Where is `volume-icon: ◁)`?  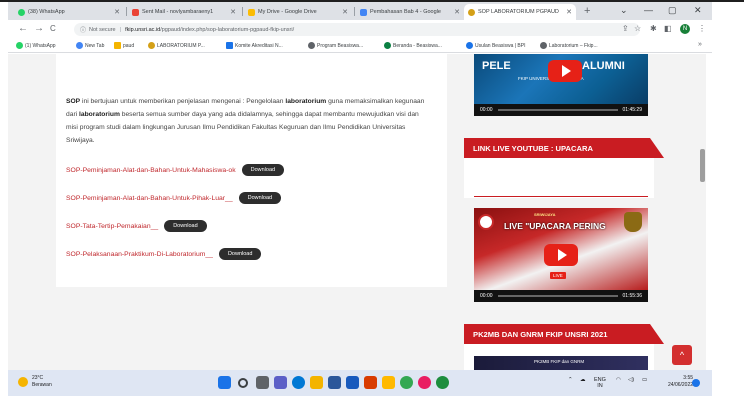 volume-icon: ◁) is located at coordinates (631, 380).